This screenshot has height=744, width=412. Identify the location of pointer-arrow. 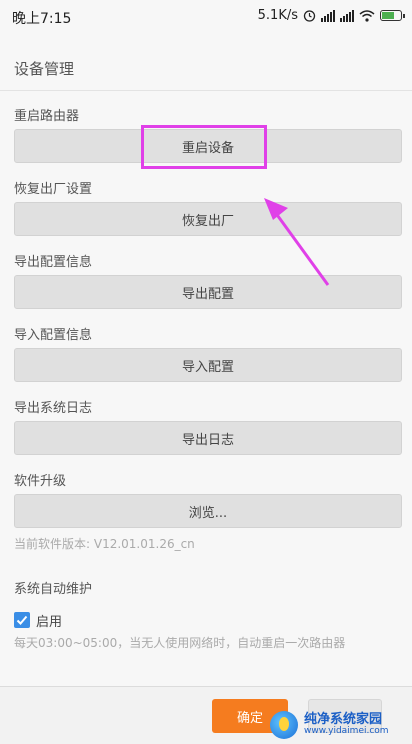
(297, 242).